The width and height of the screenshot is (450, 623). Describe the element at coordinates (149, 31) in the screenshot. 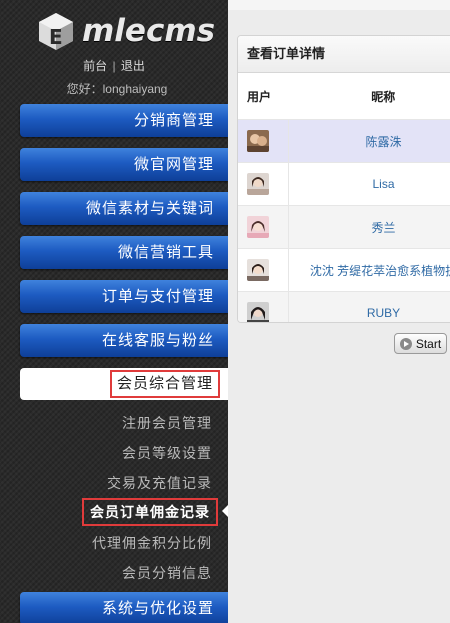

I see `brand-name: mlecms` at that location.